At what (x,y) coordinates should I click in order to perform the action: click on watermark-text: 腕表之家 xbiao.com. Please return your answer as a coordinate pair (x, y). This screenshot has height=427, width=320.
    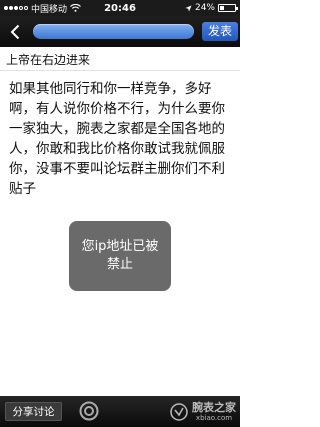
    Looking at the image, I should click on (214, 412).